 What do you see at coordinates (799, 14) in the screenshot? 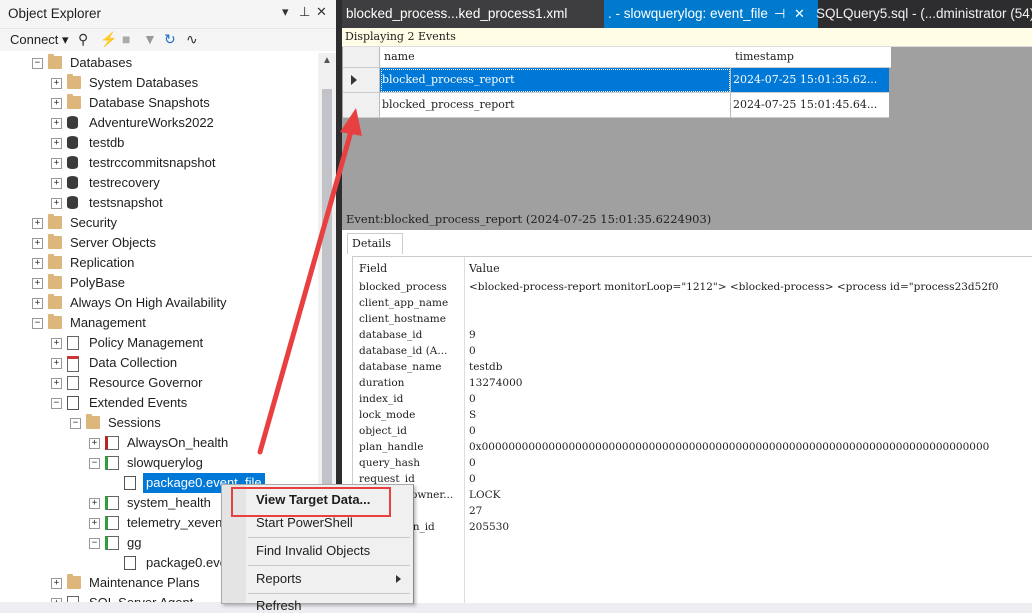
I see `tab-close-icon: ✕` at bounding box center [799, 14].